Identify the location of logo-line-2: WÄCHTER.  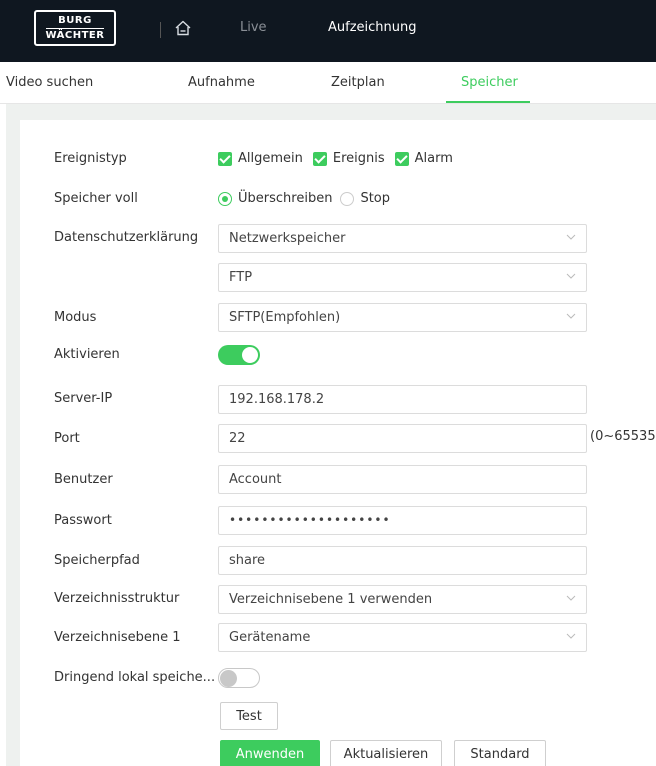
(75, 34).